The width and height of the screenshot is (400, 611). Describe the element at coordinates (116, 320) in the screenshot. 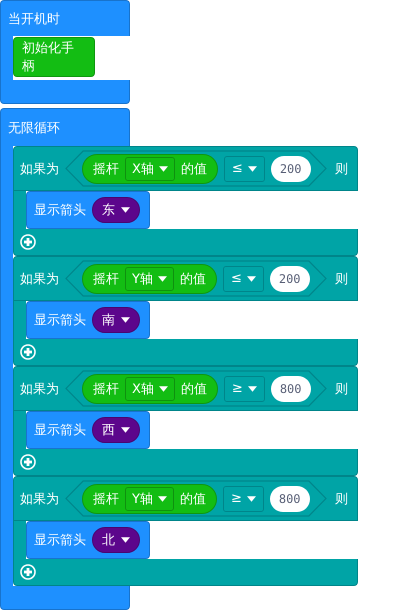

I see `direction-dropdown: 南` at that location.